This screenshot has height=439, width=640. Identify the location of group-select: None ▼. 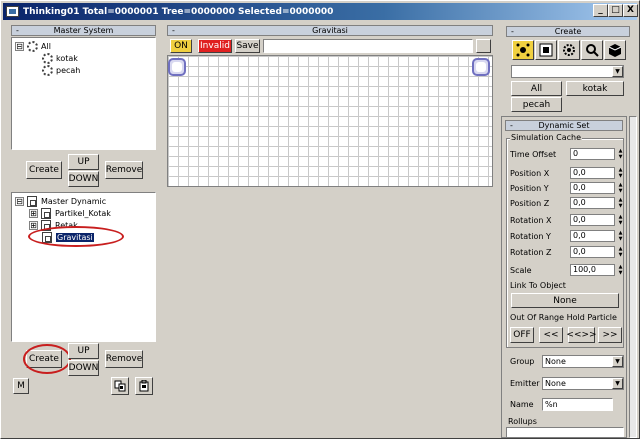
(583, 361).